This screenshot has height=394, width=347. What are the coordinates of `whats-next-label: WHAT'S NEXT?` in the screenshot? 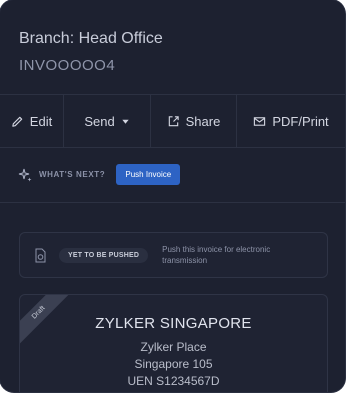 It's located at (72, 174).